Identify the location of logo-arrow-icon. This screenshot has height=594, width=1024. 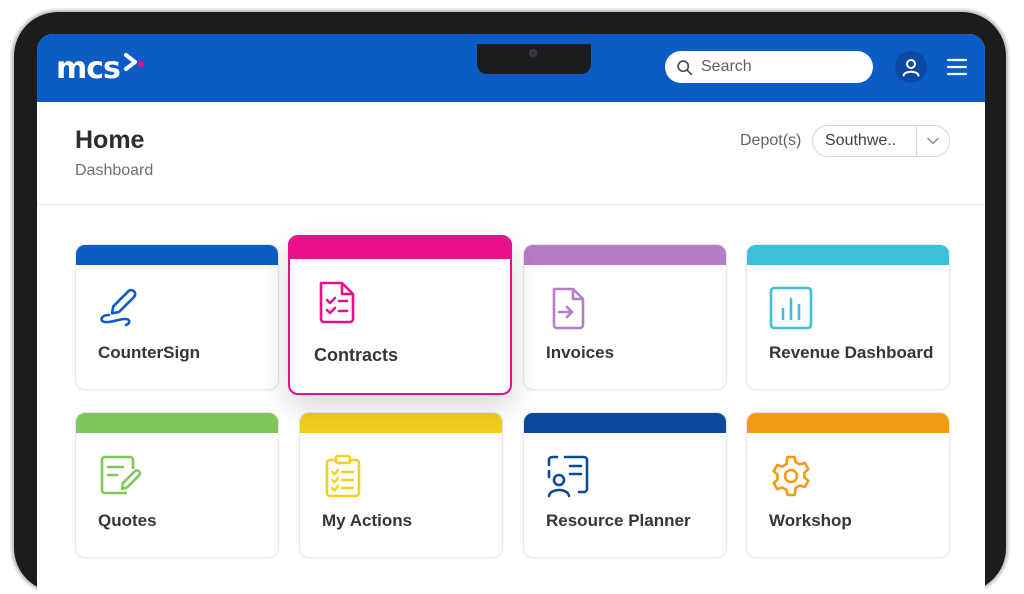
(134, 62).